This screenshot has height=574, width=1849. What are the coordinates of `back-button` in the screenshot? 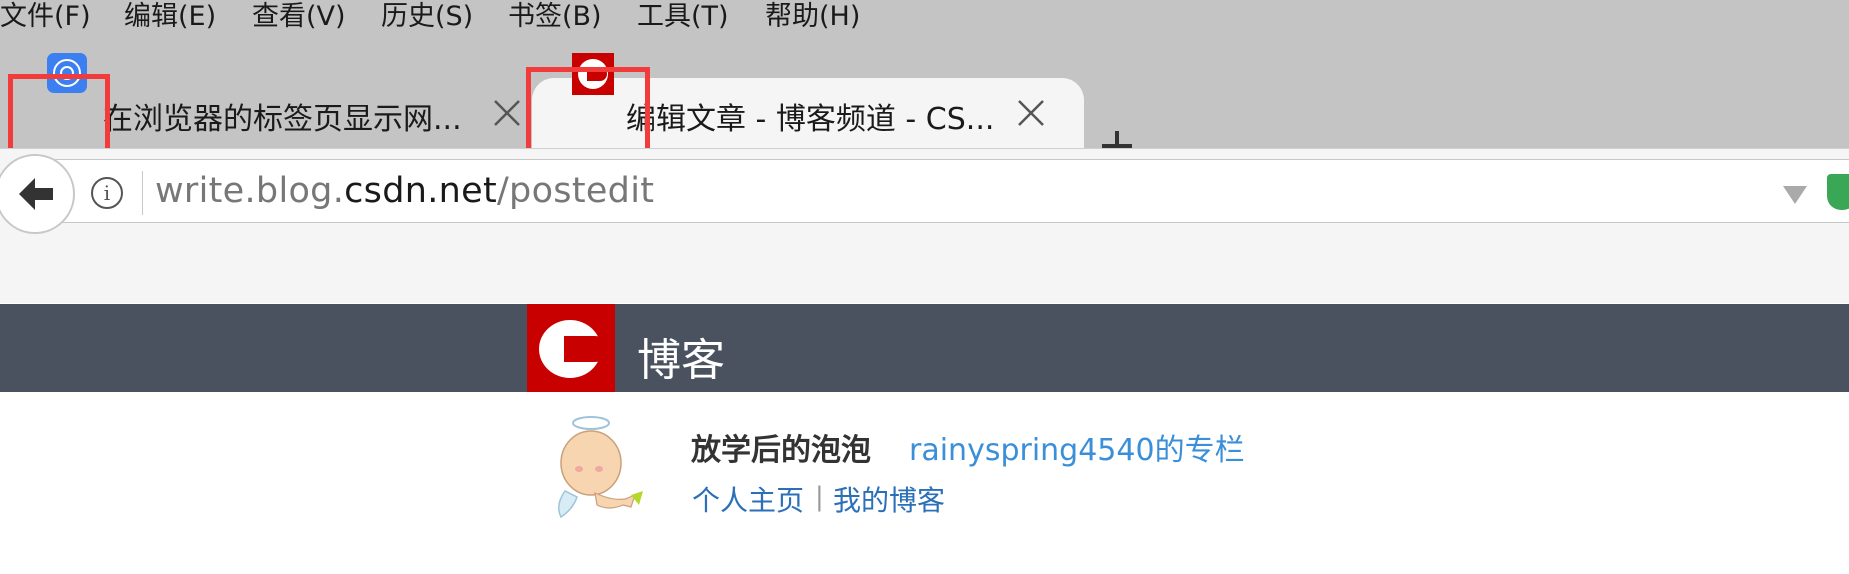 It's located at (37, 194).